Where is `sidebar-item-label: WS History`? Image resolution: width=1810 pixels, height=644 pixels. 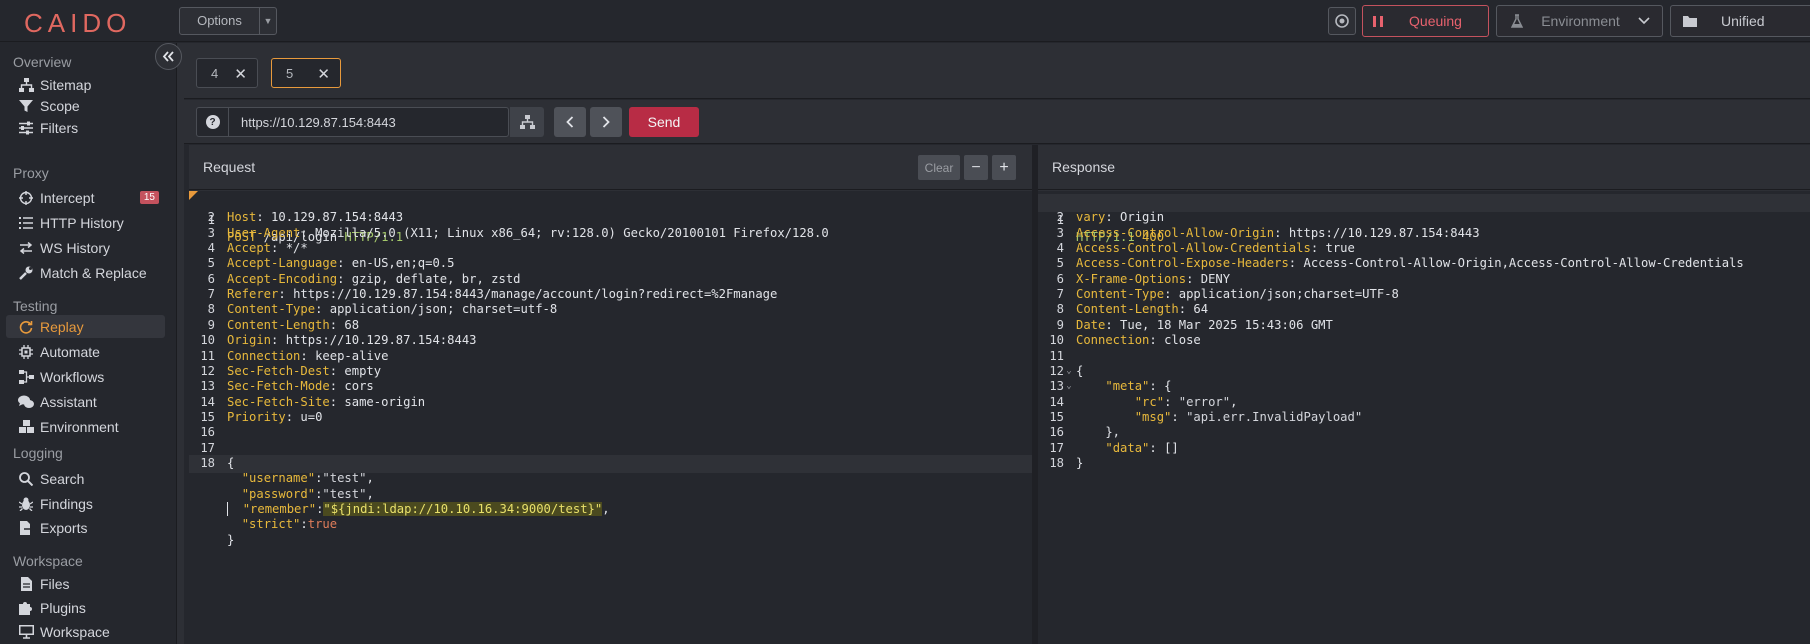
sidebar-item-label: WS History is located at coordinates (75, 247).